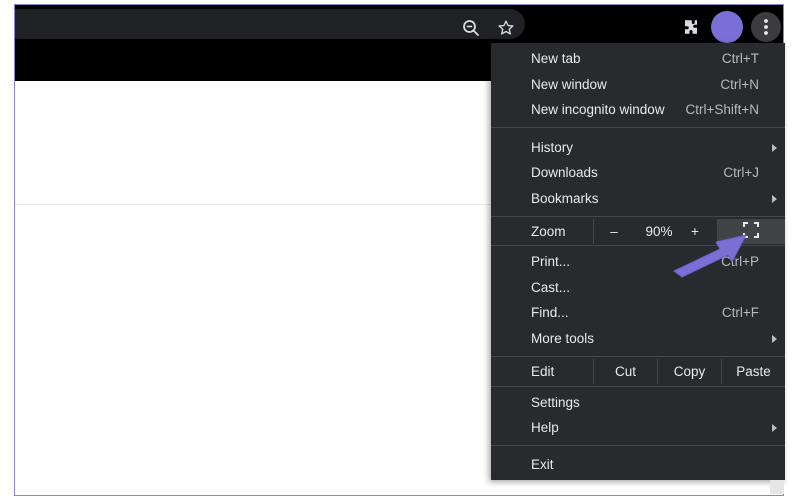 The height and width of the screenshot is (500, 800). Describe the element at coordinates (598, 109) in the screenshot. I see `menu-item-label: New incognito window` at that location.